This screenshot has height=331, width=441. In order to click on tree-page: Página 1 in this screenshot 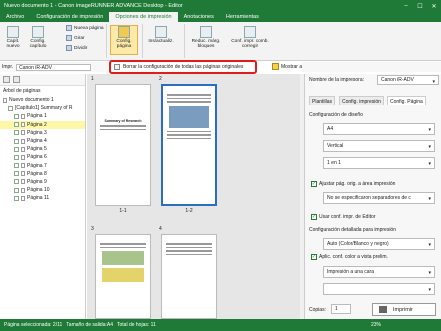, I will do `click(42, 116)`.